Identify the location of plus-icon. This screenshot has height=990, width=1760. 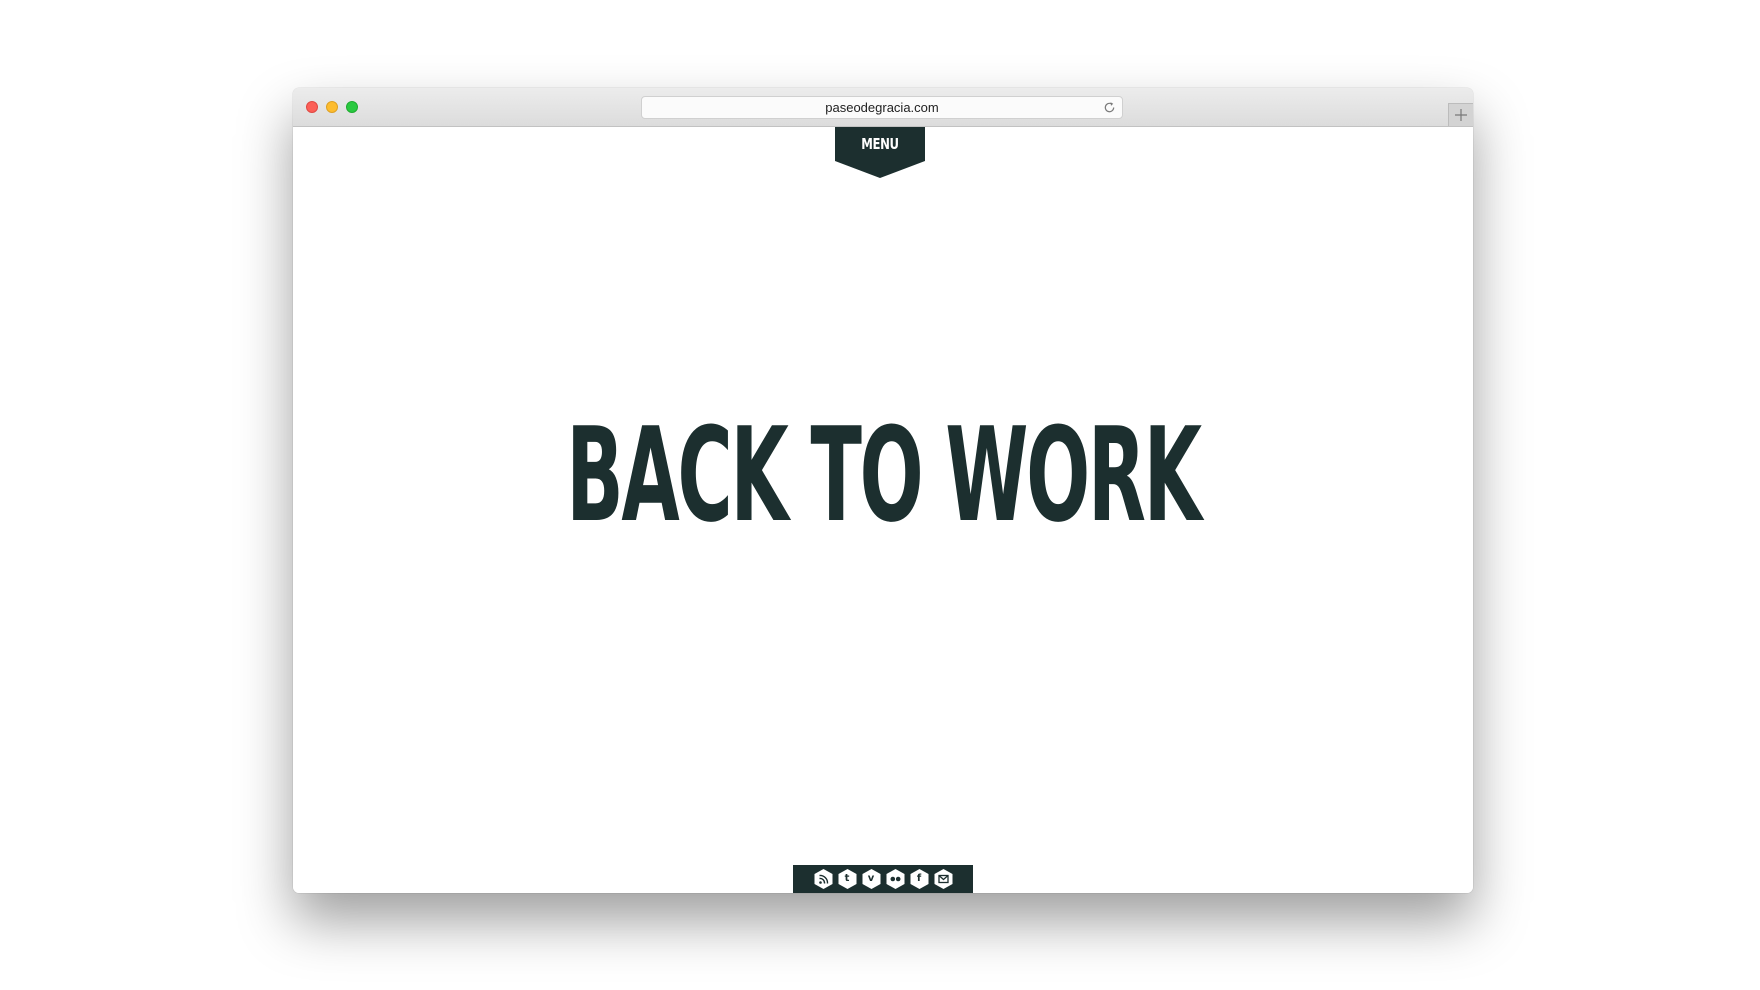
(1461, 115).